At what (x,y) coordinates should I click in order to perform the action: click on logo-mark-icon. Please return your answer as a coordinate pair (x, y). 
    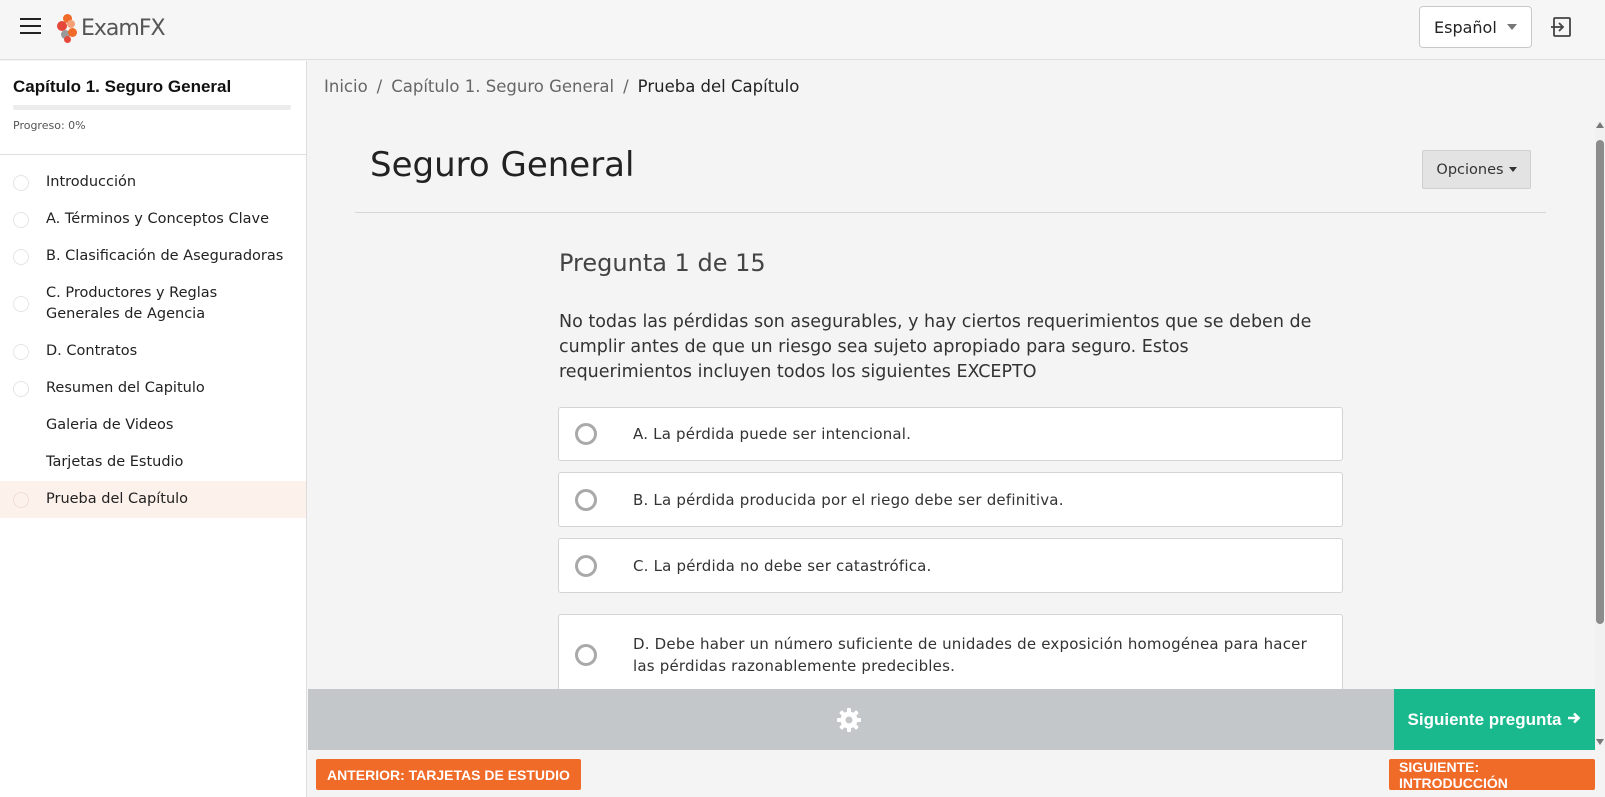
    Looking at the image, I should click on (68, 28).